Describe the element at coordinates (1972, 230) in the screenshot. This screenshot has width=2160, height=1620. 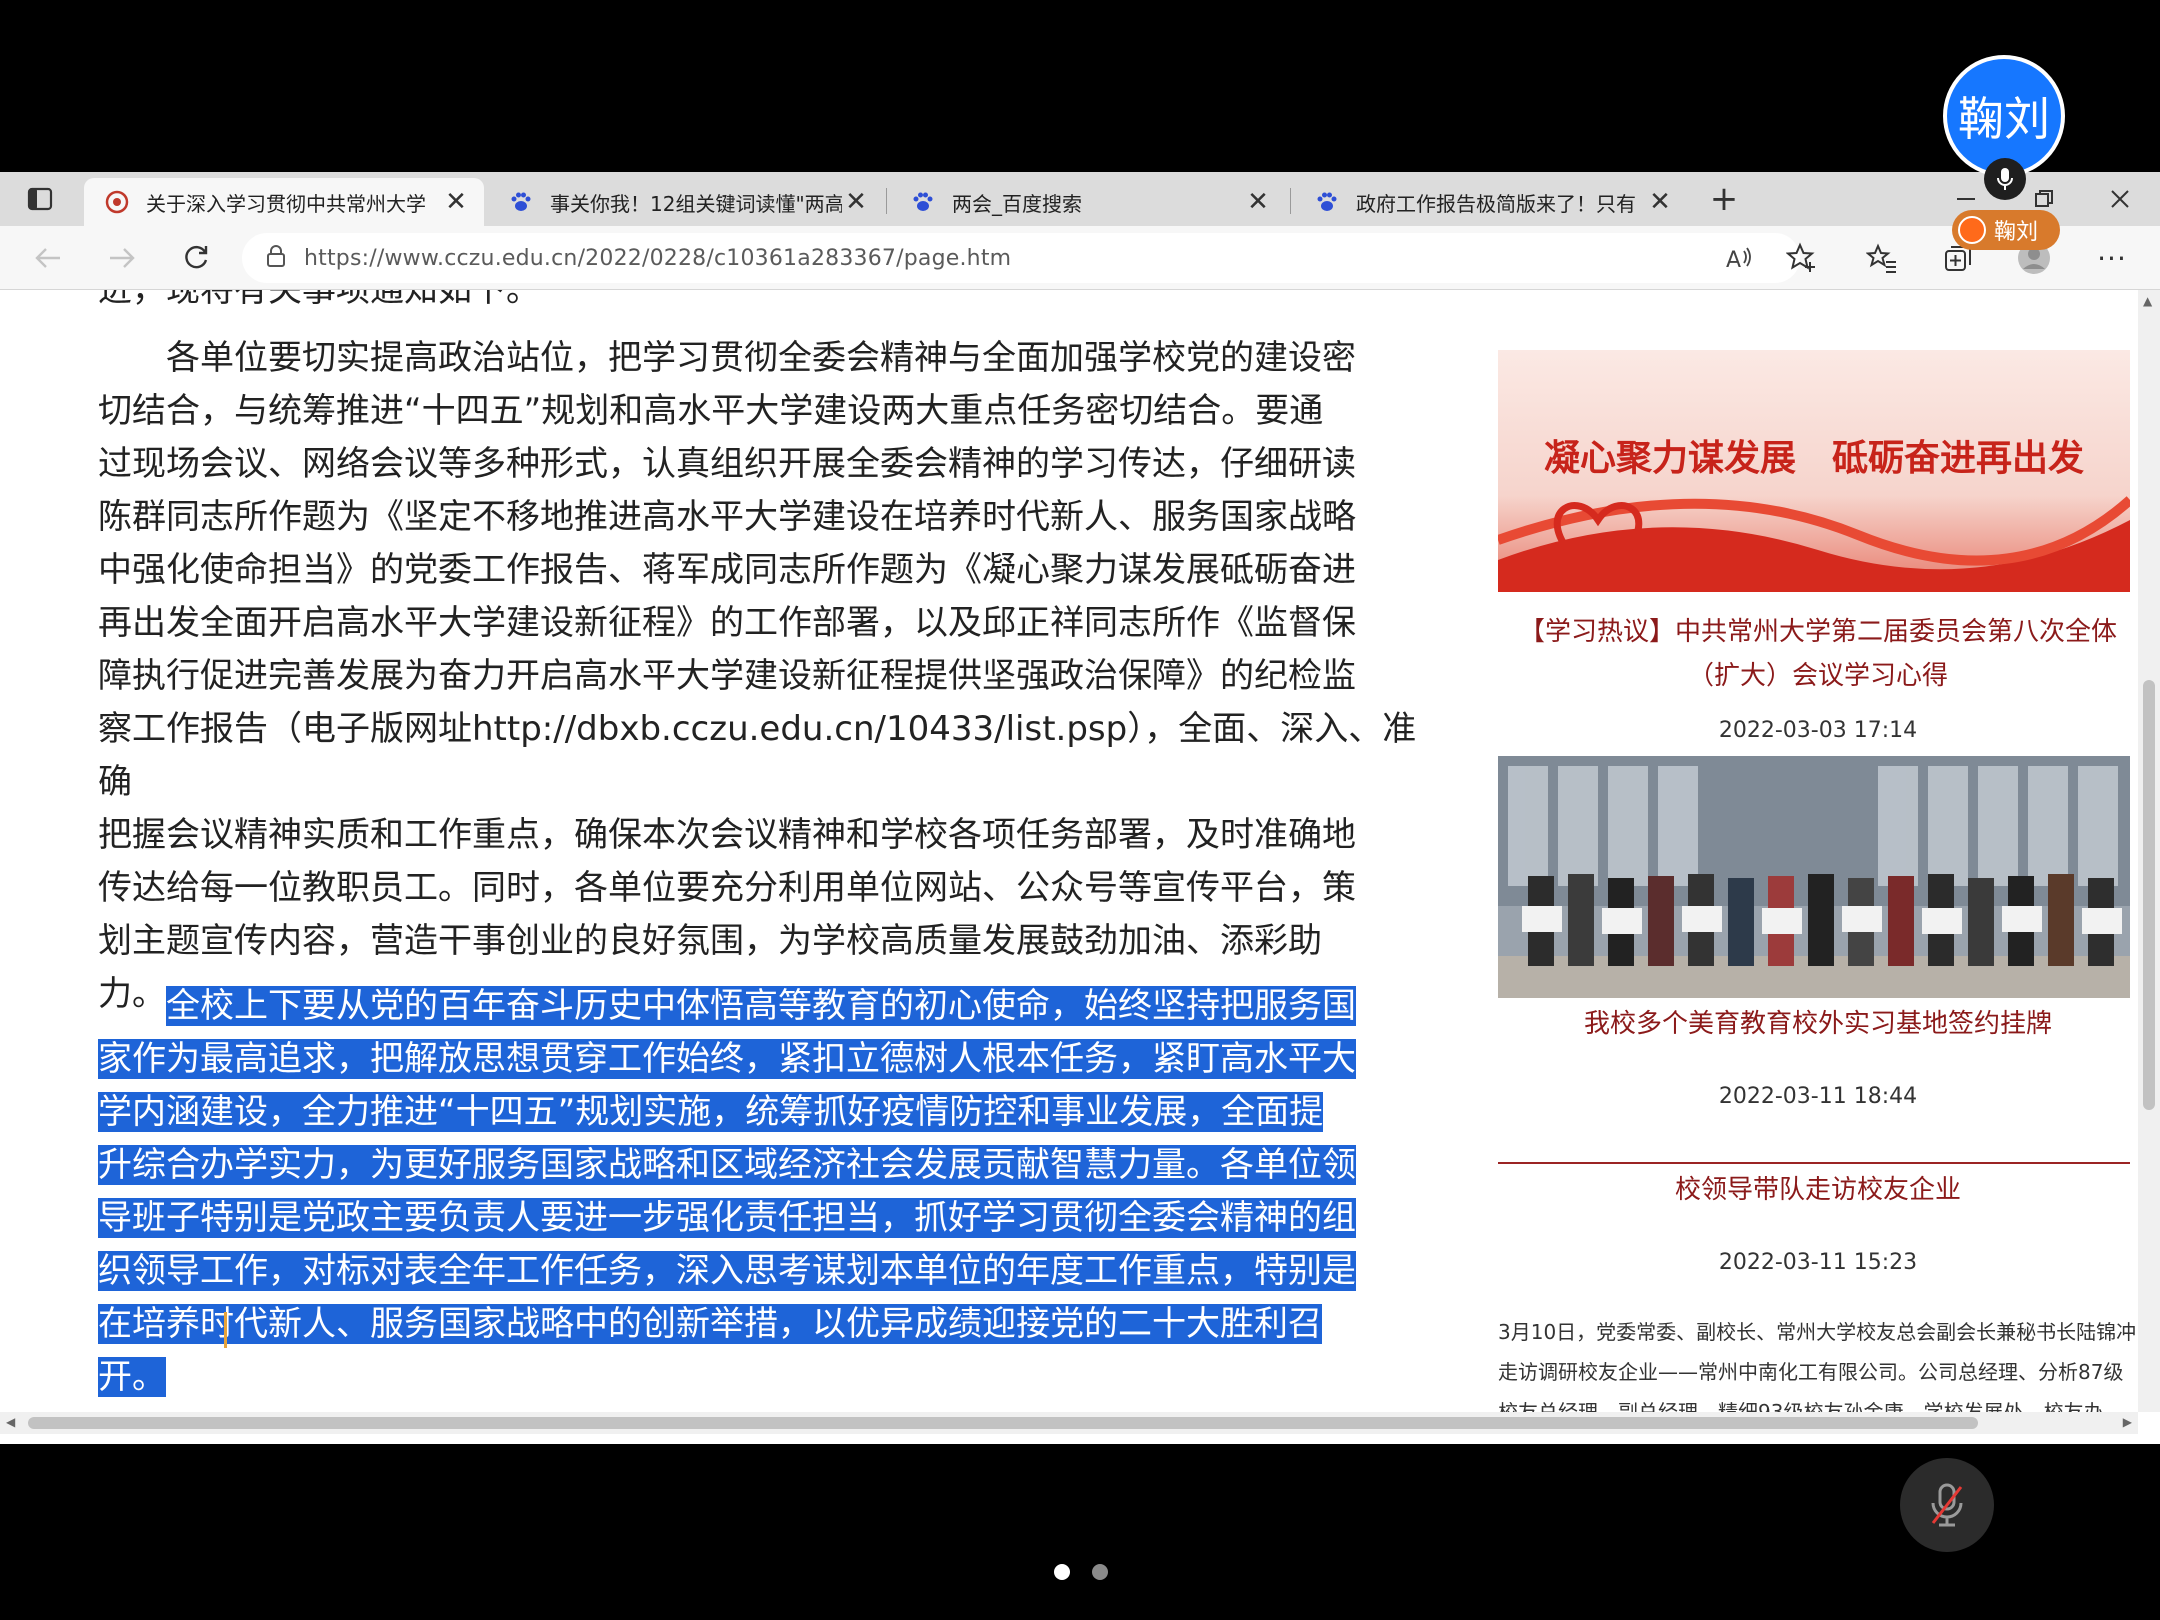
I see `speaker-avatar-icon` at that location.